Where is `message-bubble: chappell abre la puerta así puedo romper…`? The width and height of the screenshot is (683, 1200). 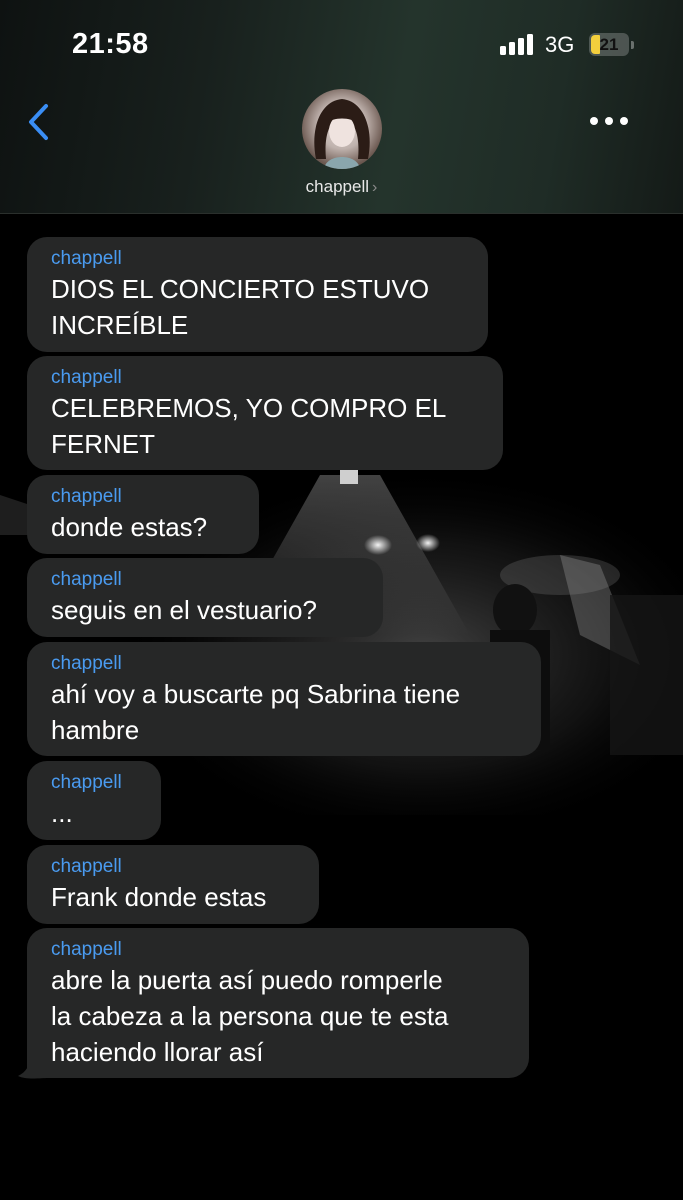 message-bubble: chappell abre la puerta así puedo romper… is located at coordinates (278, 1003).